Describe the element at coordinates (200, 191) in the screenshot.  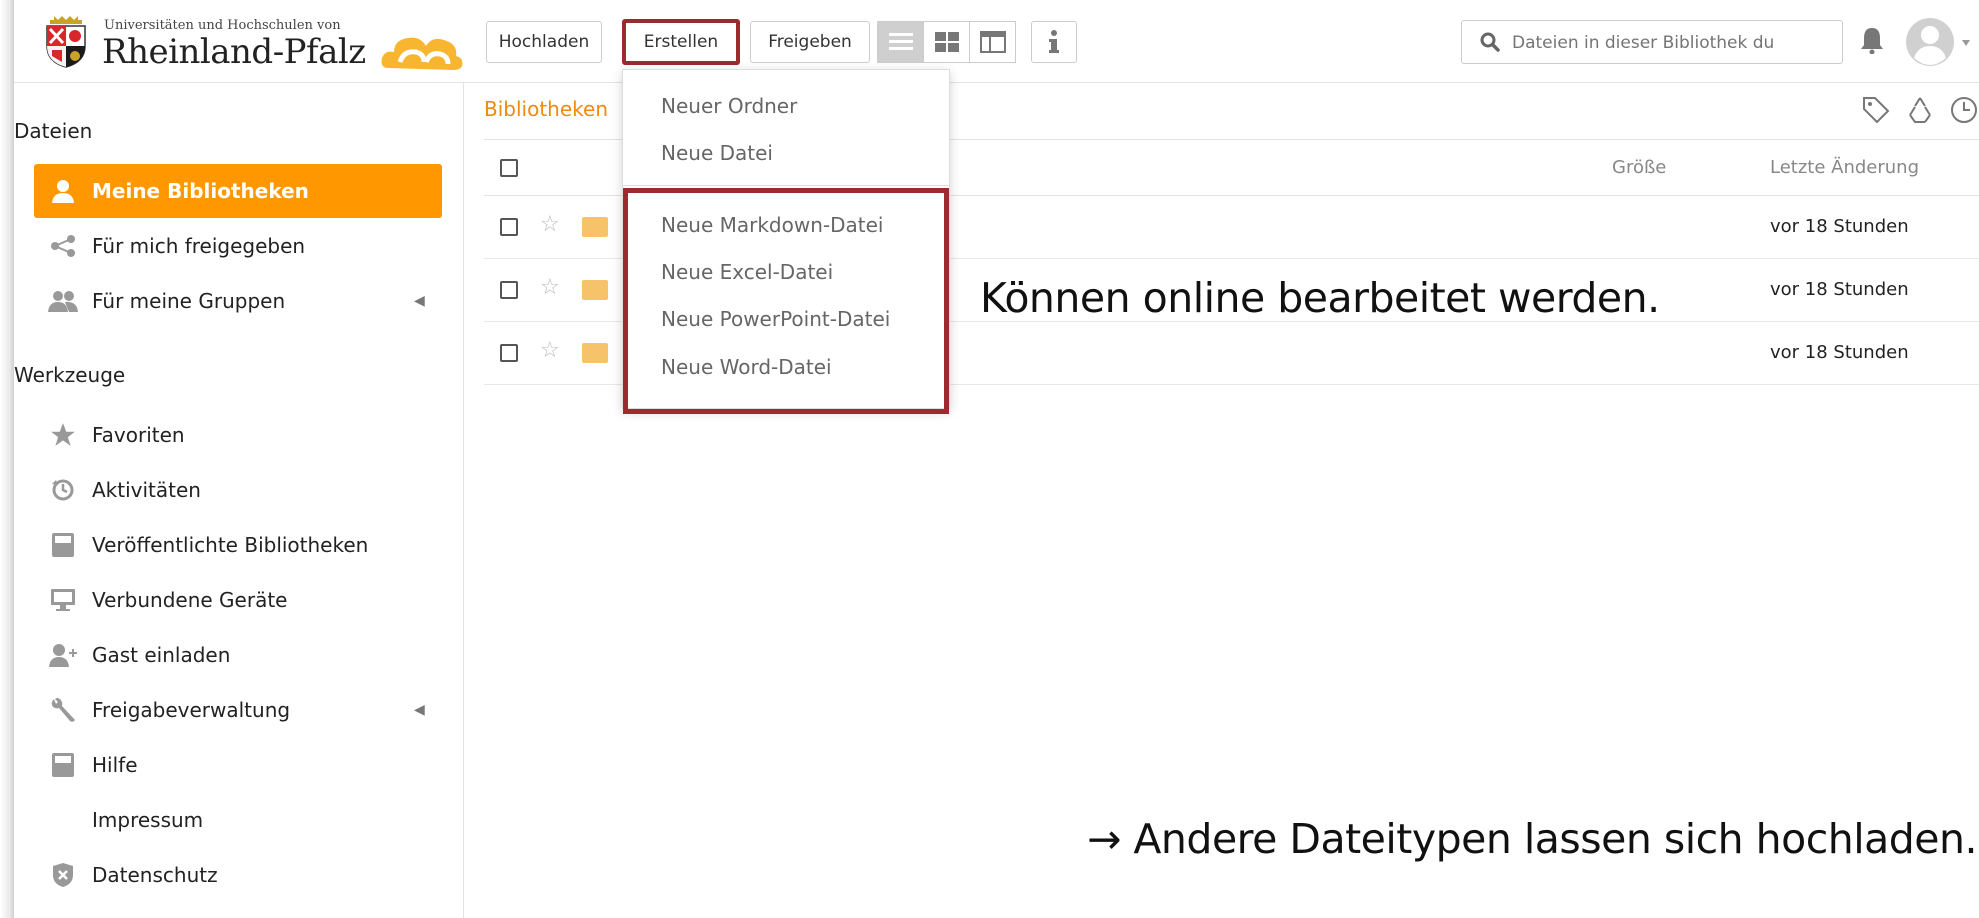
I see `sidebar-item-label: Meine Bibliotheken` at that location.